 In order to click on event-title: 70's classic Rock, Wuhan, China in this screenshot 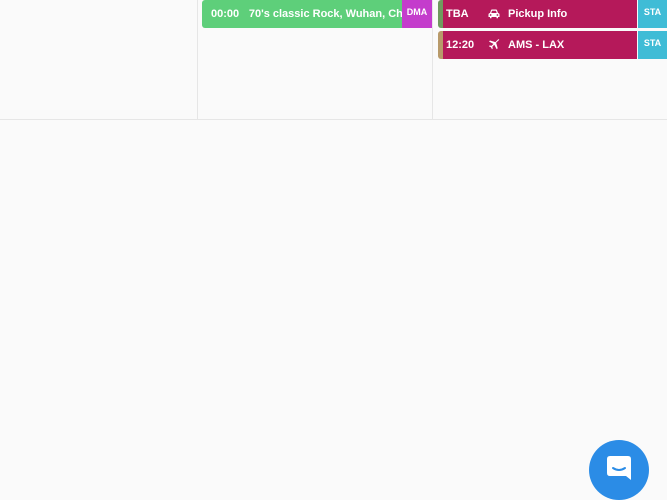, I will do `click(325, 14)`.